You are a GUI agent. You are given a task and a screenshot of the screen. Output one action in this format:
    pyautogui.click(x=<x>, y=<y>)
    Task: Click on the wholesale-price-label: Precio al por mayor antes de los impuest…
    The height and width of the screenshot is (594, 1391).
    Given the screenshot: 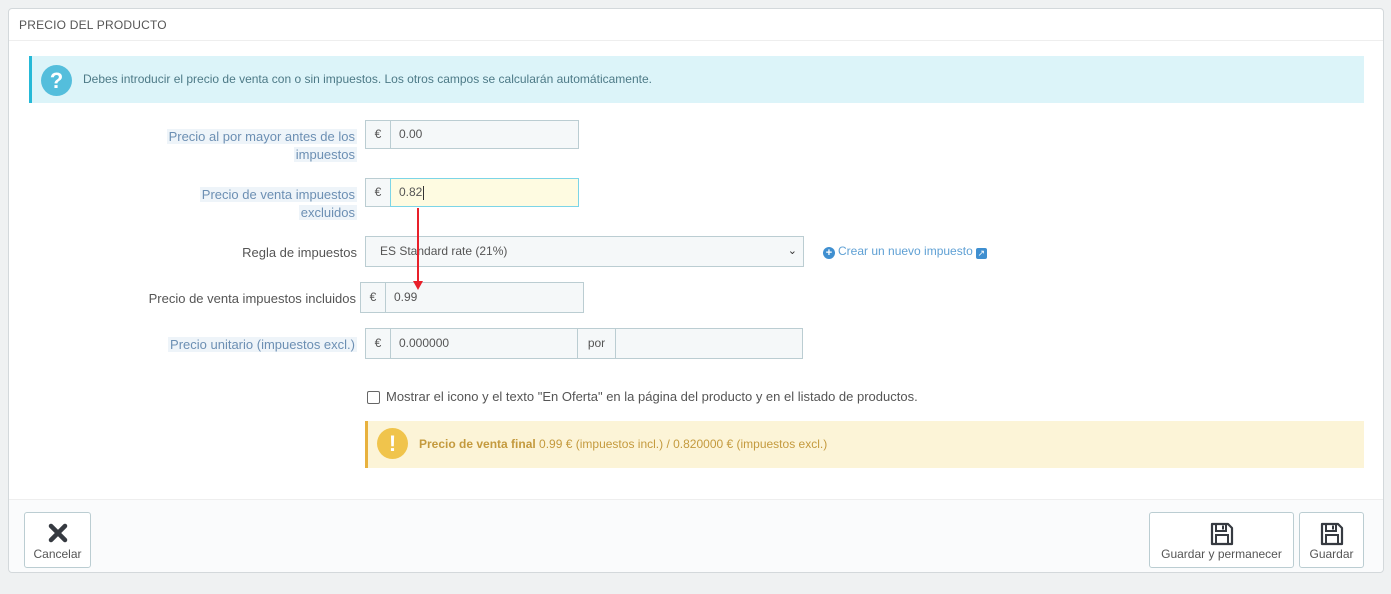 What is the action you would take?
    pyautogui.click(x=261, y=145)
    